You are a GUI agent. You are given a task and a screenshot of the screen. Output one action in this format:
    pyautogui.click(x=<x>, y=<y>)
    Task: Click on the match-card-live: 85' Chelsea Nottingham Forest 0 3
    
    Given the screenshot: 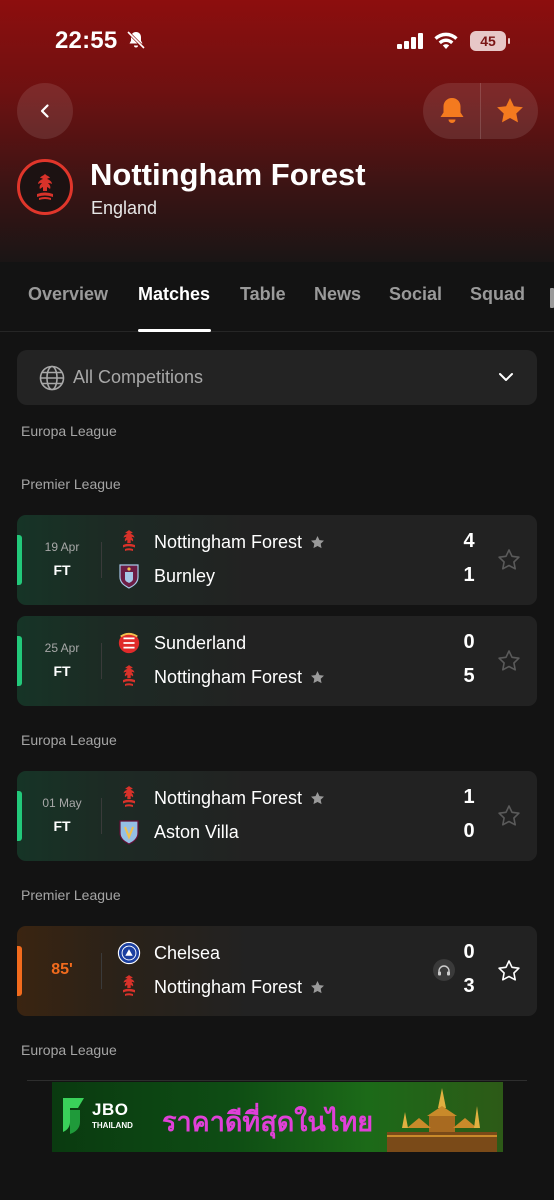 What is the action you would take?
    pyautogui.click(x=277, y=971)
    